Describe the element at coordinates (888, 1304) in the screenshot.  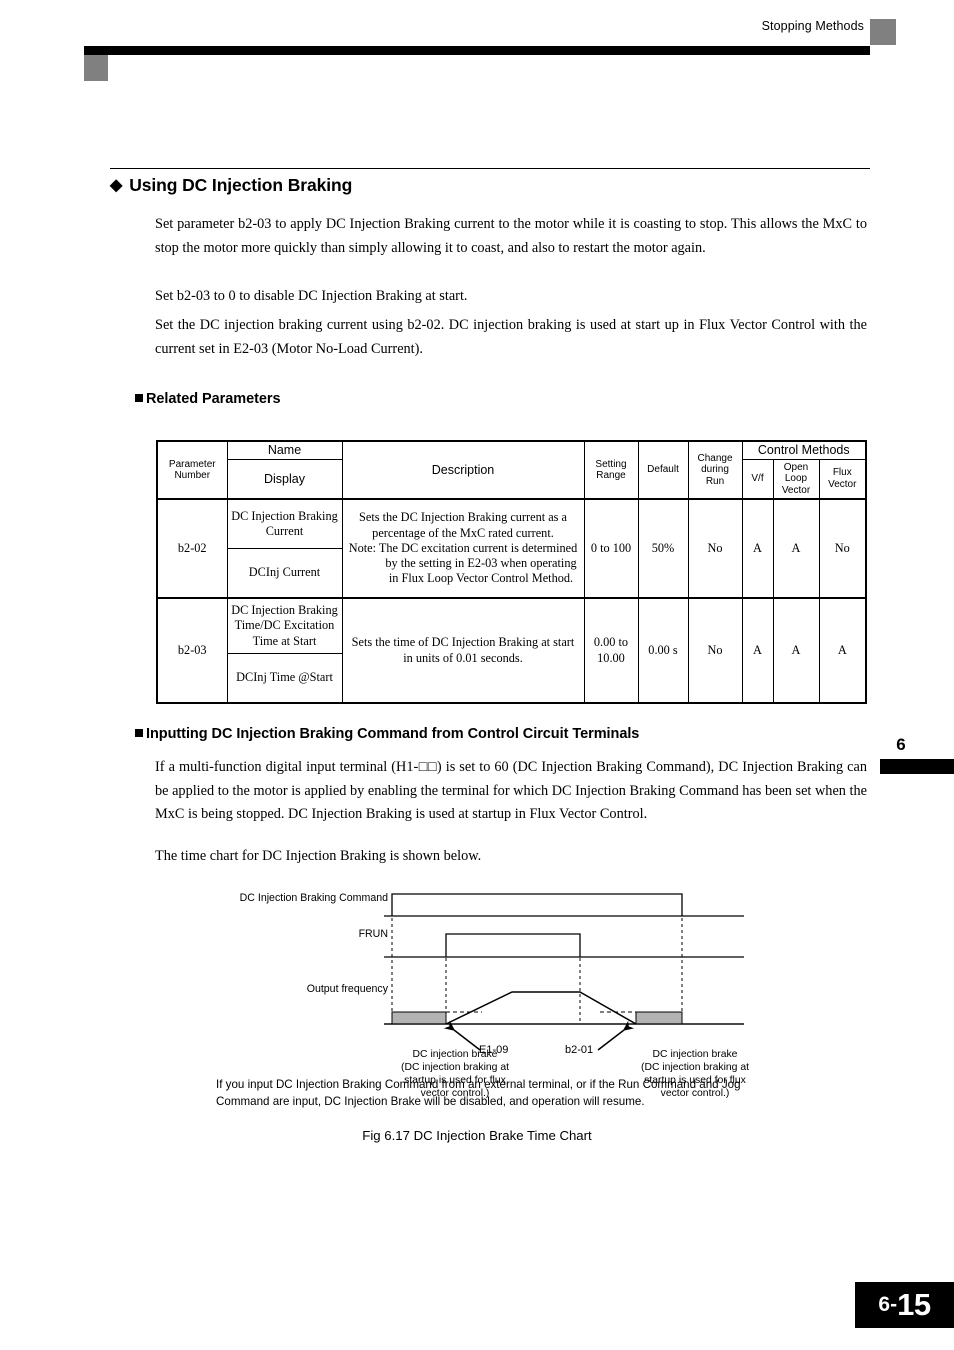
I see `footer-chapter-number: 6-` at that location.